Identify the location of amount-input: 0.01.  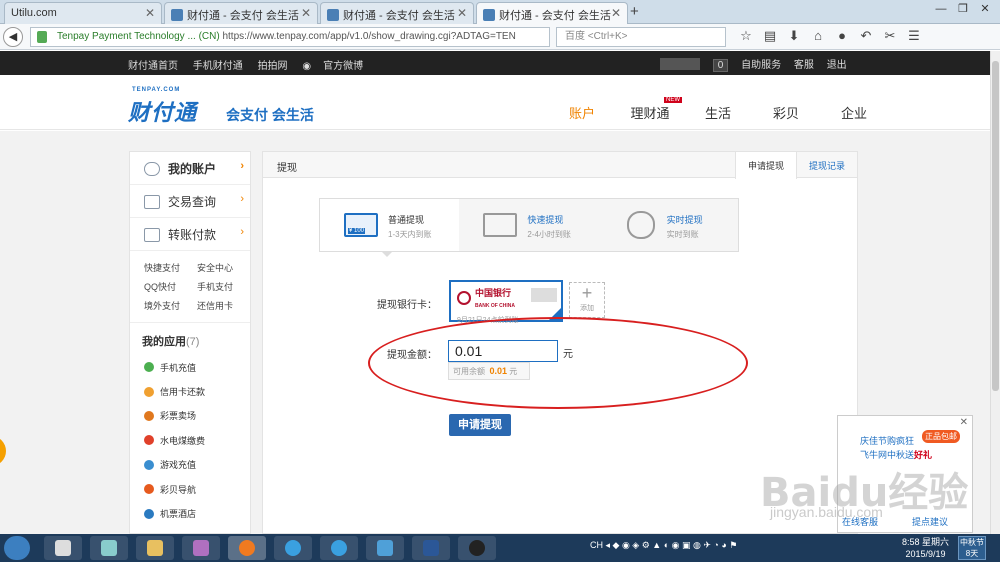
(503, 351).